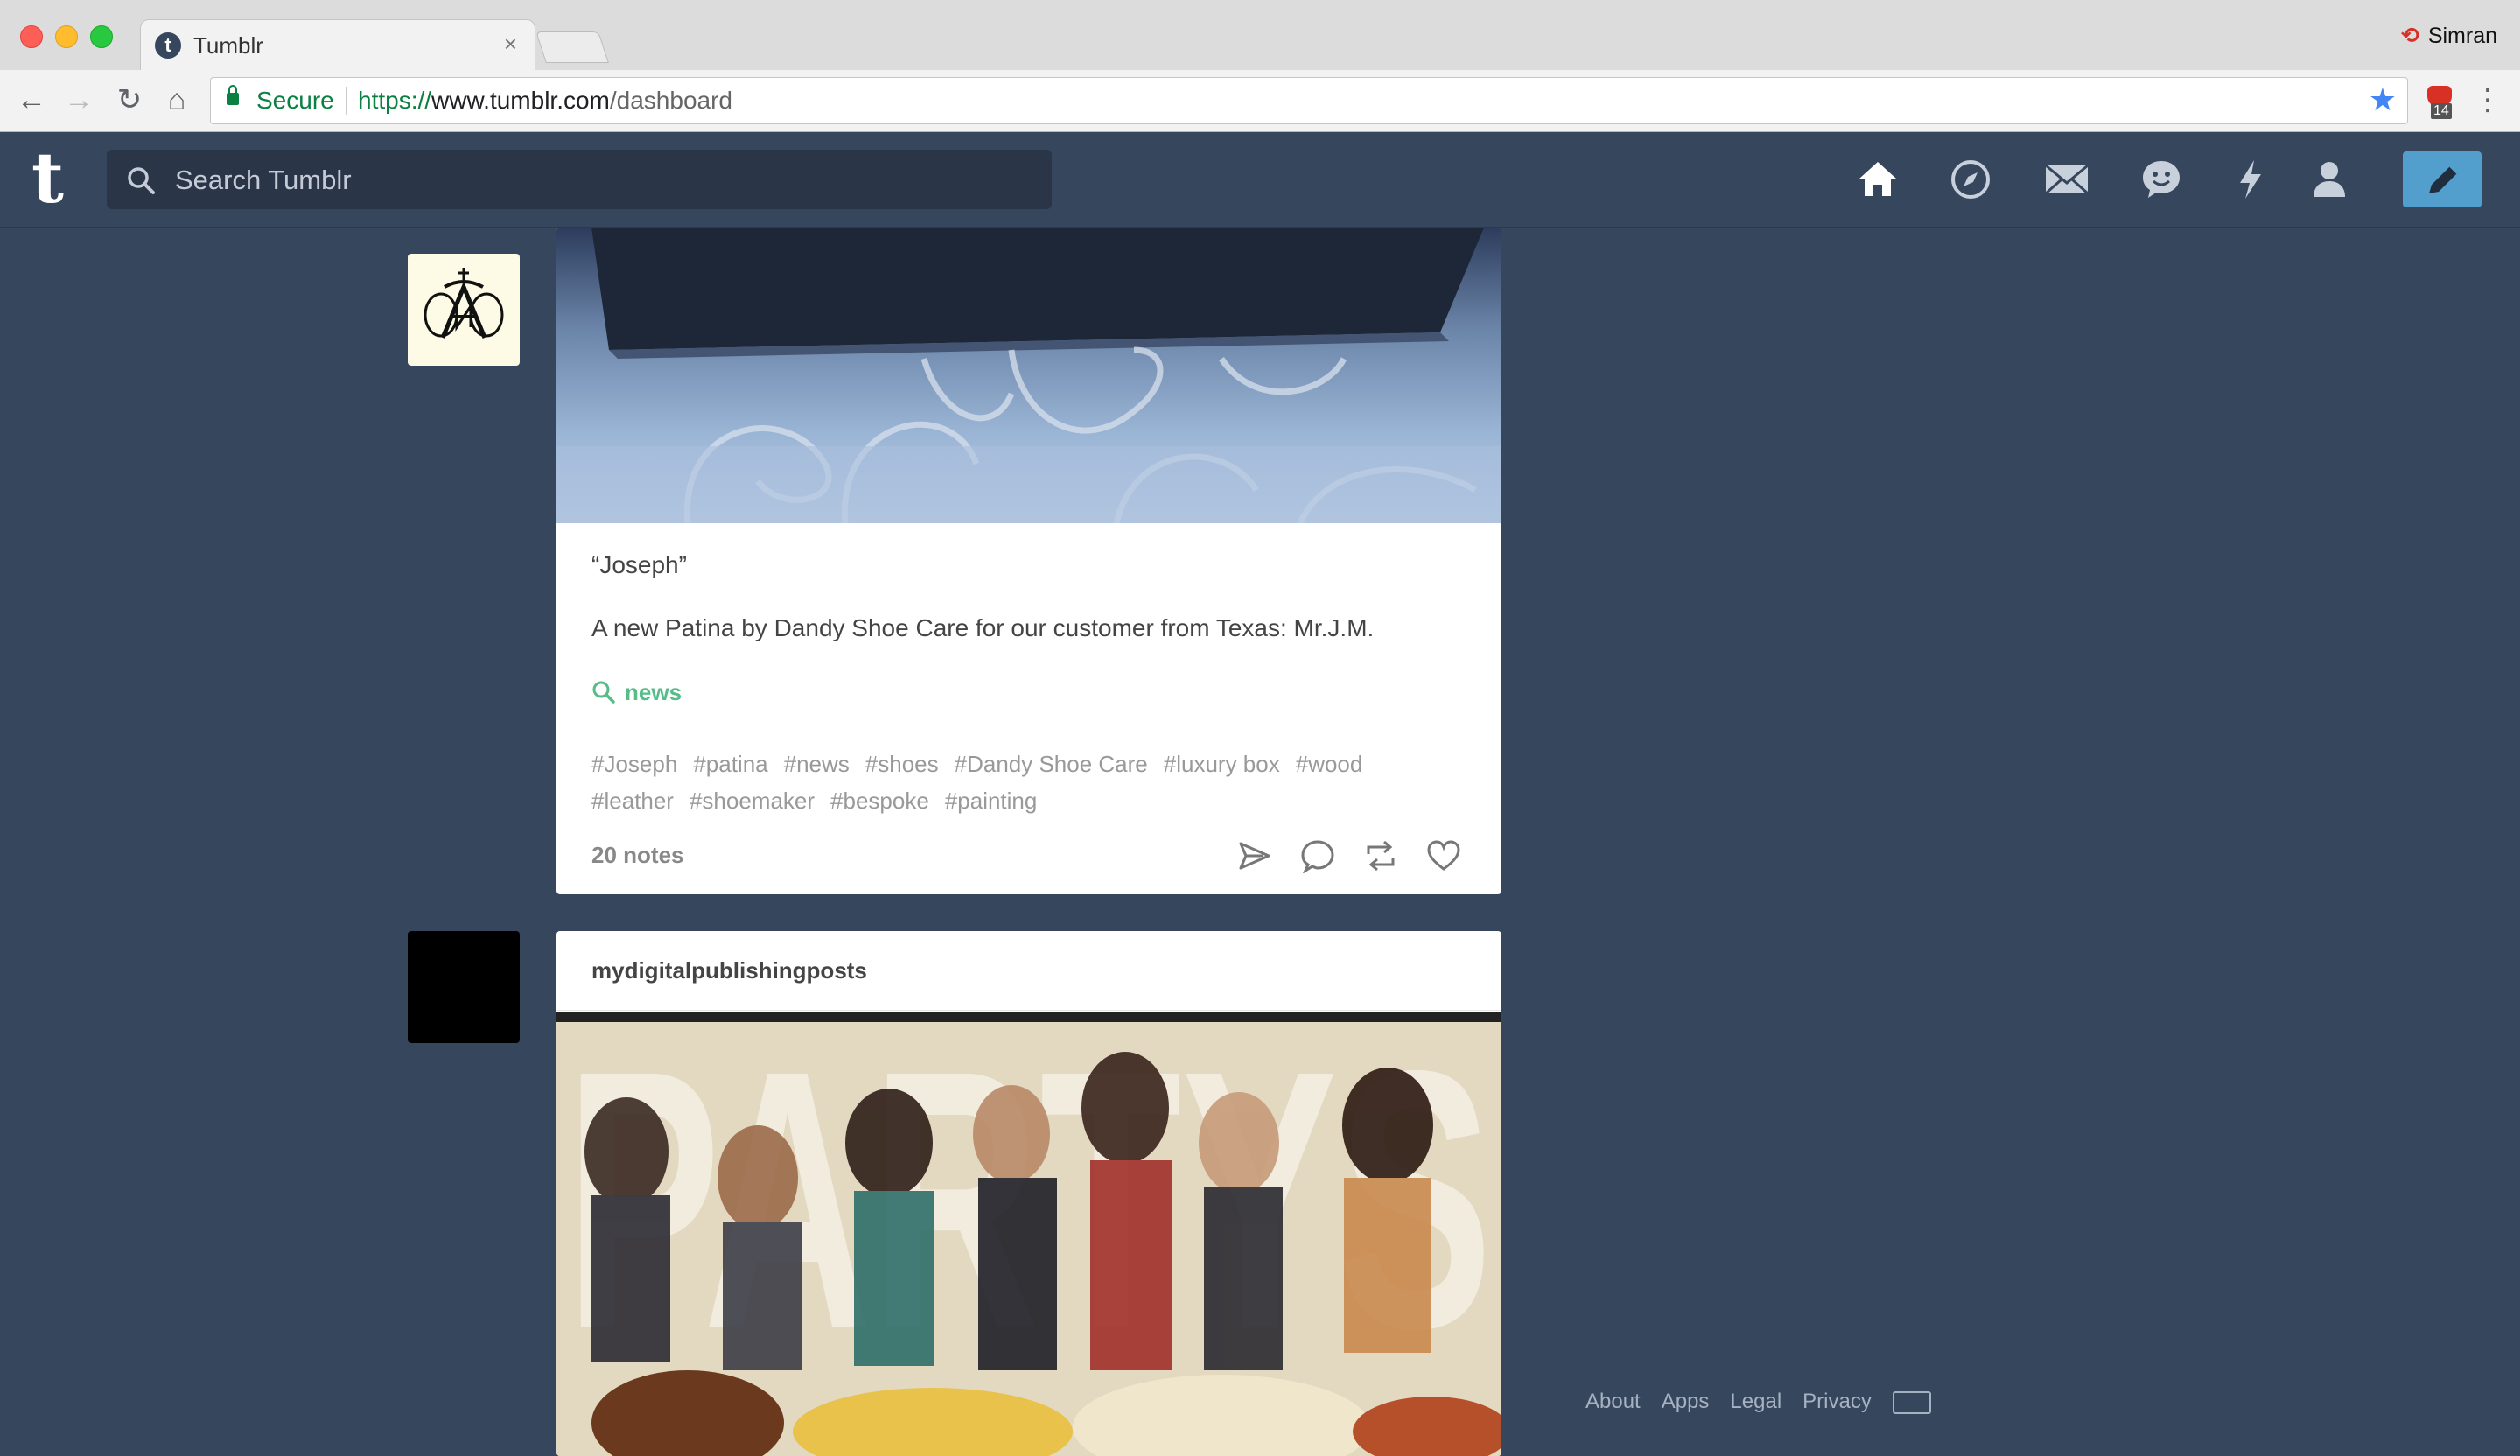 The image size is (2520, 1456). What do you see at coordinates (752, 800) in the screenshot?
I see `tag: #shoemaker` at bounding box center [752, 800].